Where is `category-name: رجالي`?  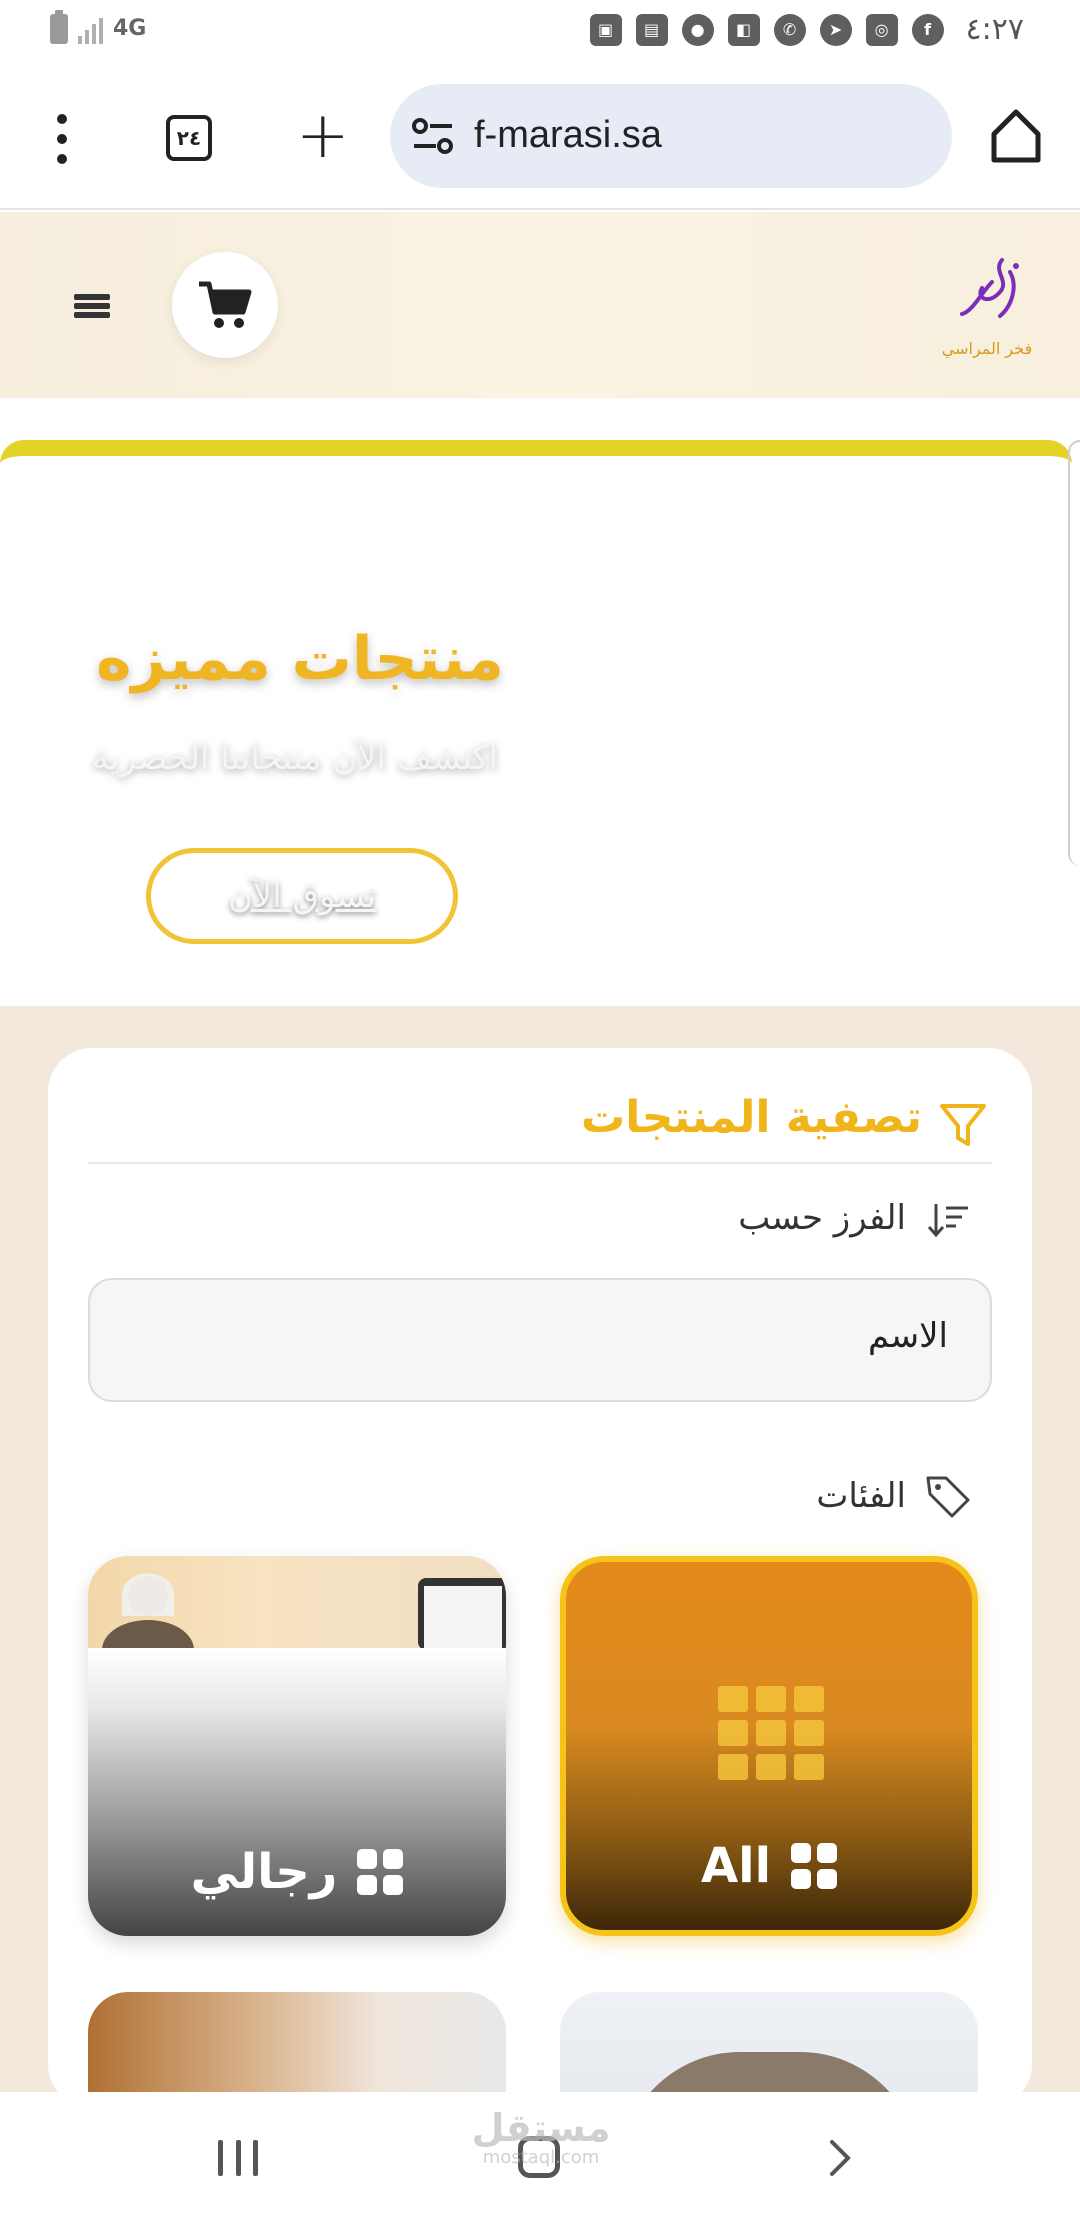 category-name: رجالي is located at coordinates (264, 1872).